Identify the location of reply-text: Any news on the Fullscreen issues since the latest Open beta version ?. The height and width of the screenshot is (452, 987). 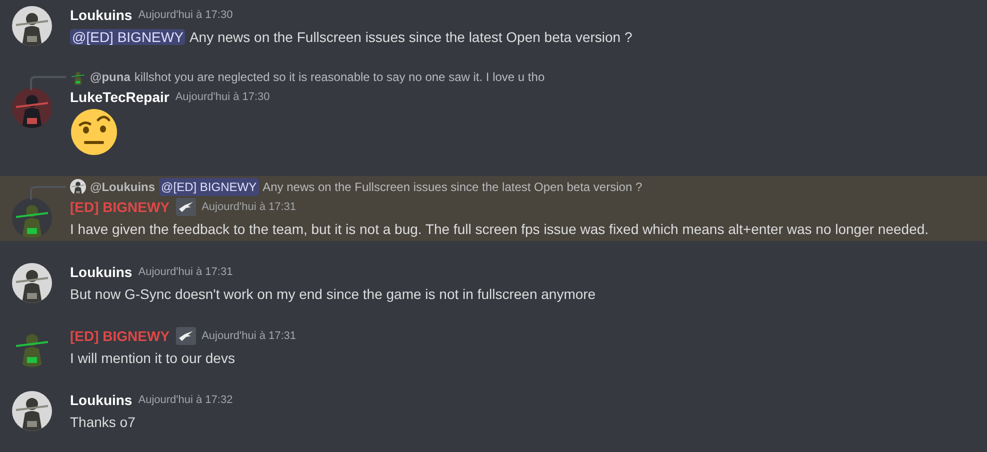
(452, 187).